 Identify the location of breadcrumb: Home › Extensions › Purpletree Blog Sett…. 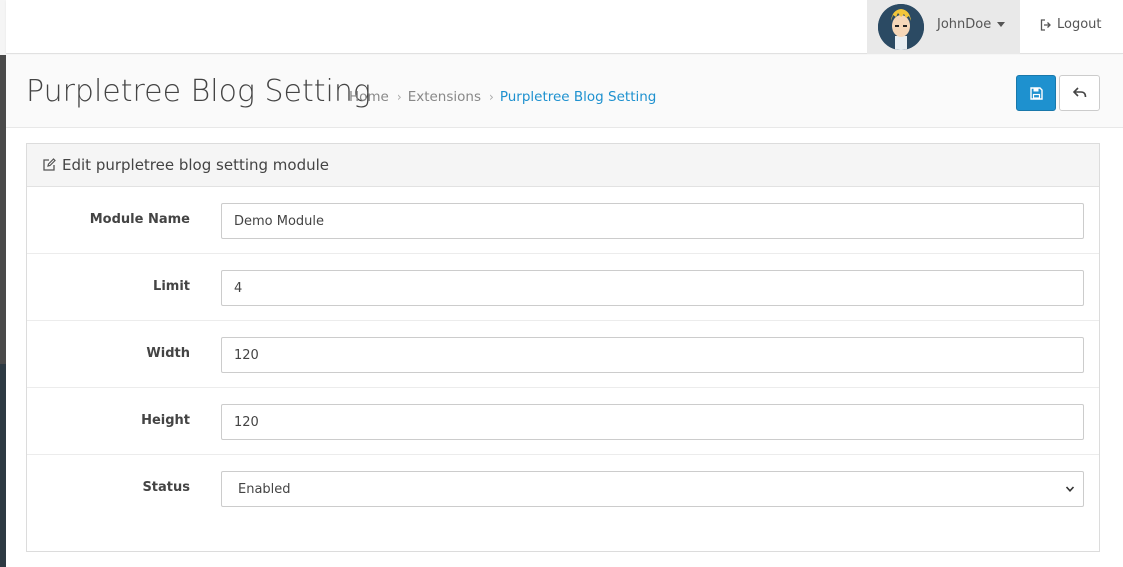
(502, 97).